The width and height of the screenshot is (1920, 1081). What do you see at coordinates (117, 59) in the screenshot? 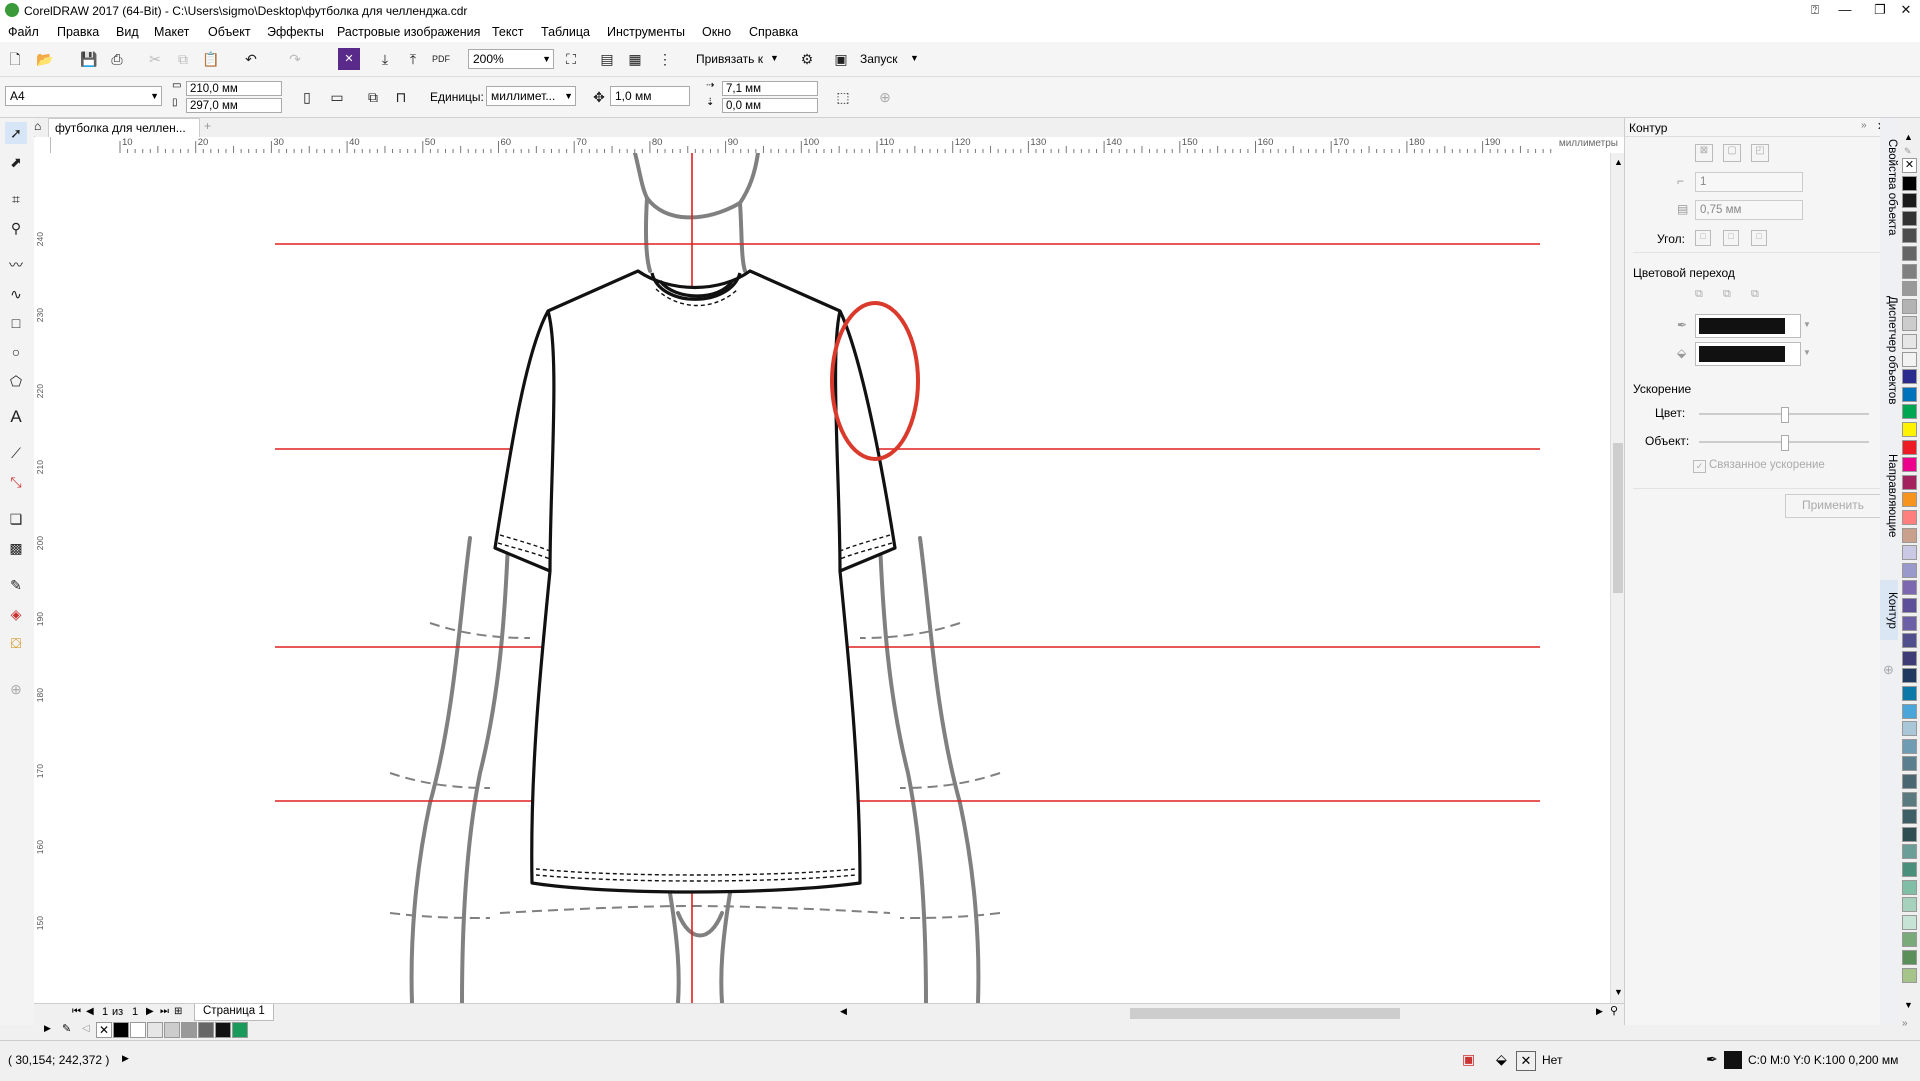
I see `print-icon: ⎙` at bounding box center [117, 59].